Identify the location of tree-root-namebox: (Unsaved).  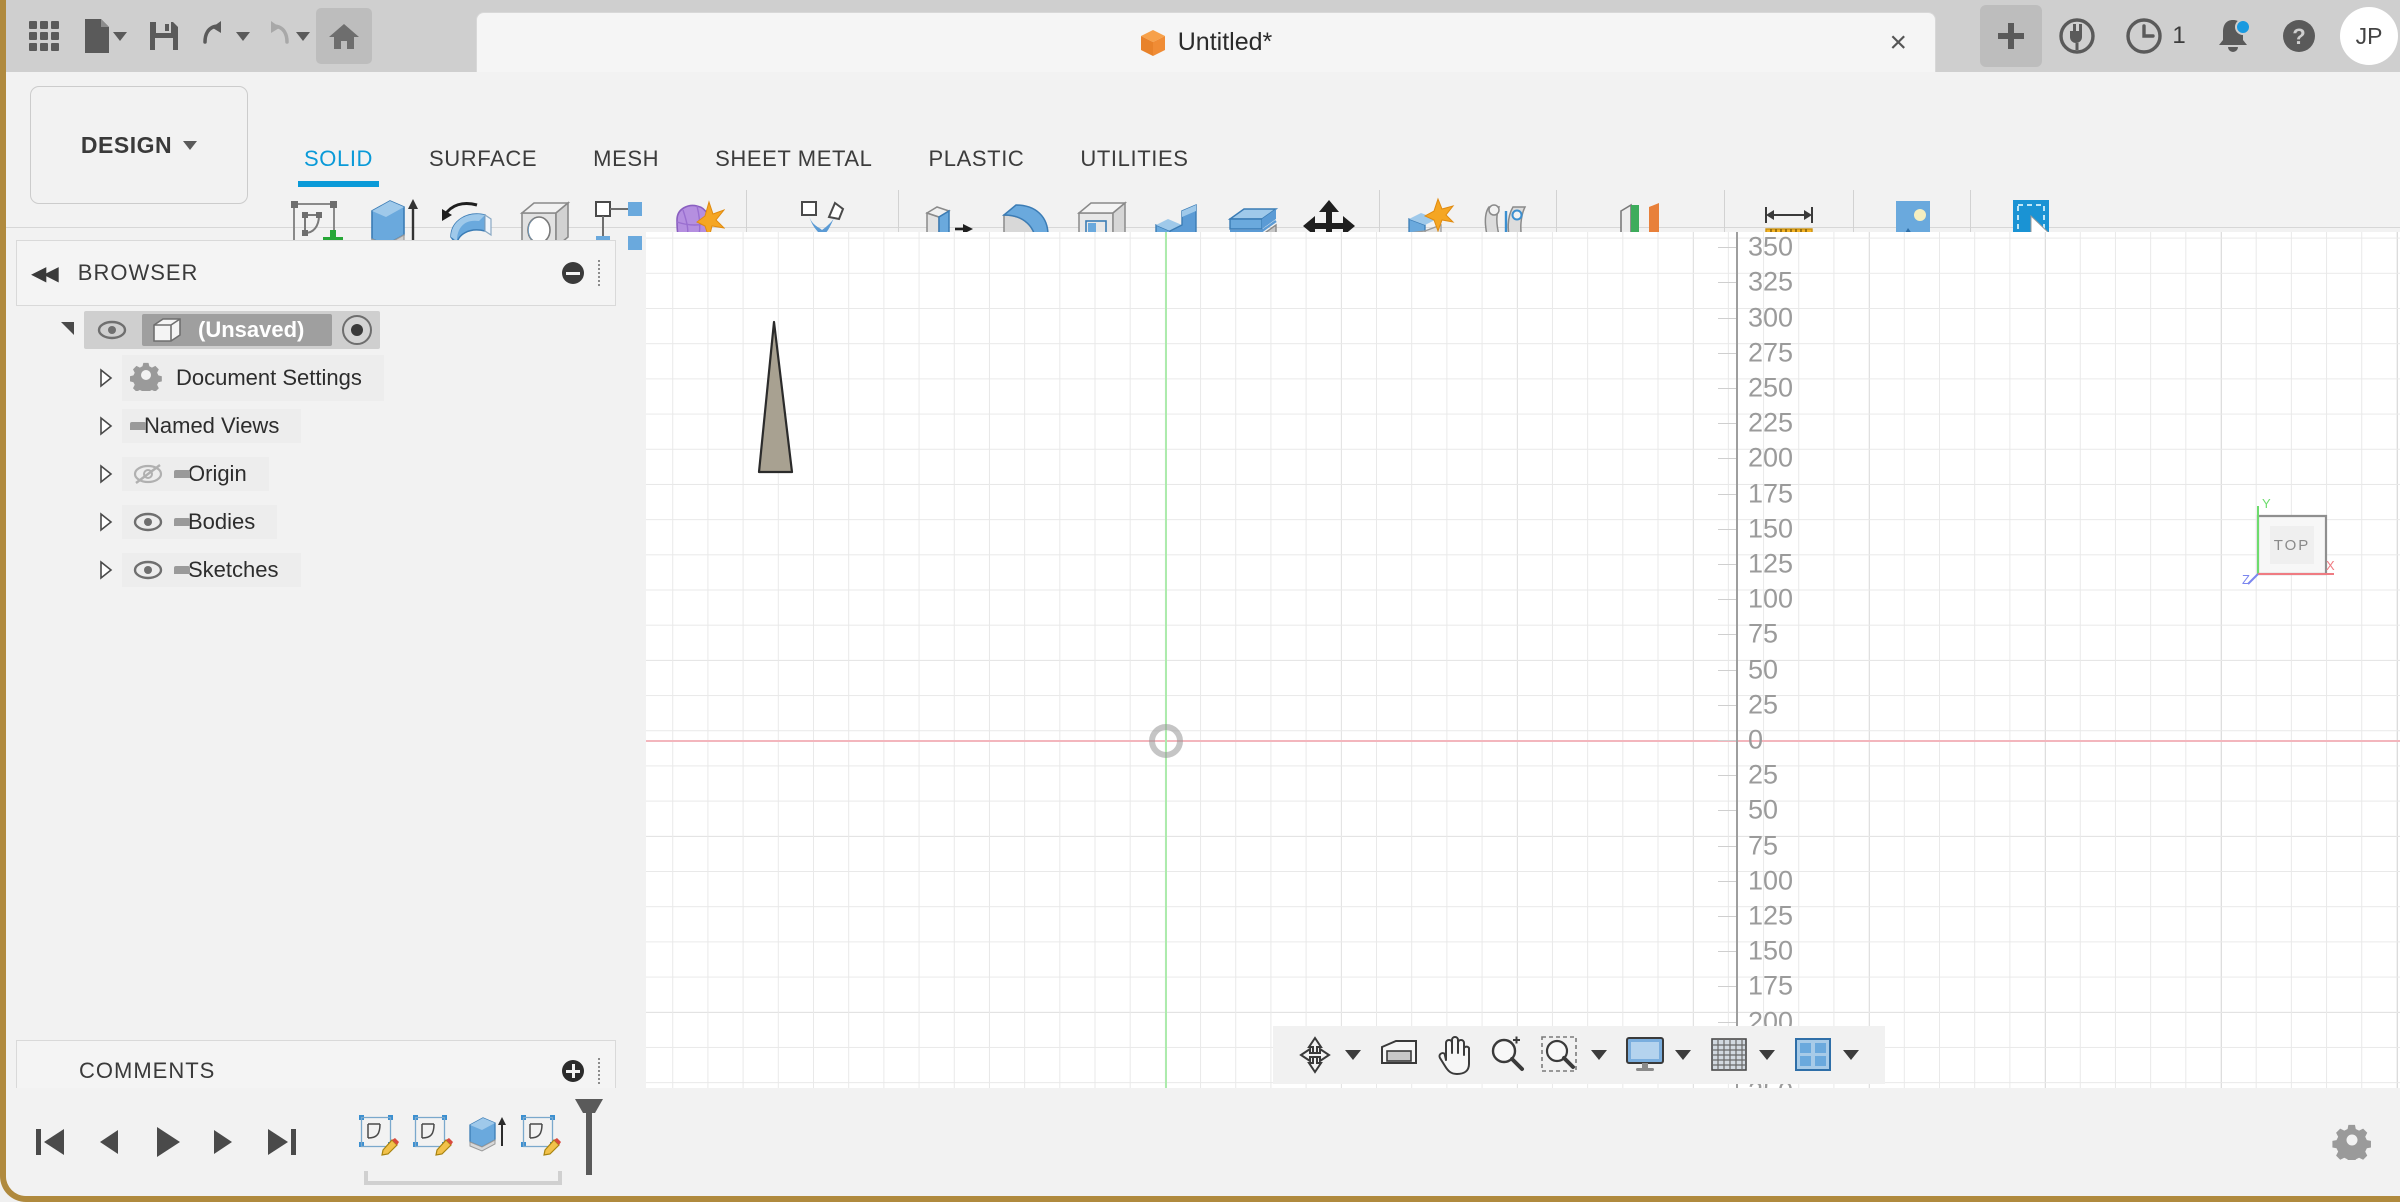
(237, 330).